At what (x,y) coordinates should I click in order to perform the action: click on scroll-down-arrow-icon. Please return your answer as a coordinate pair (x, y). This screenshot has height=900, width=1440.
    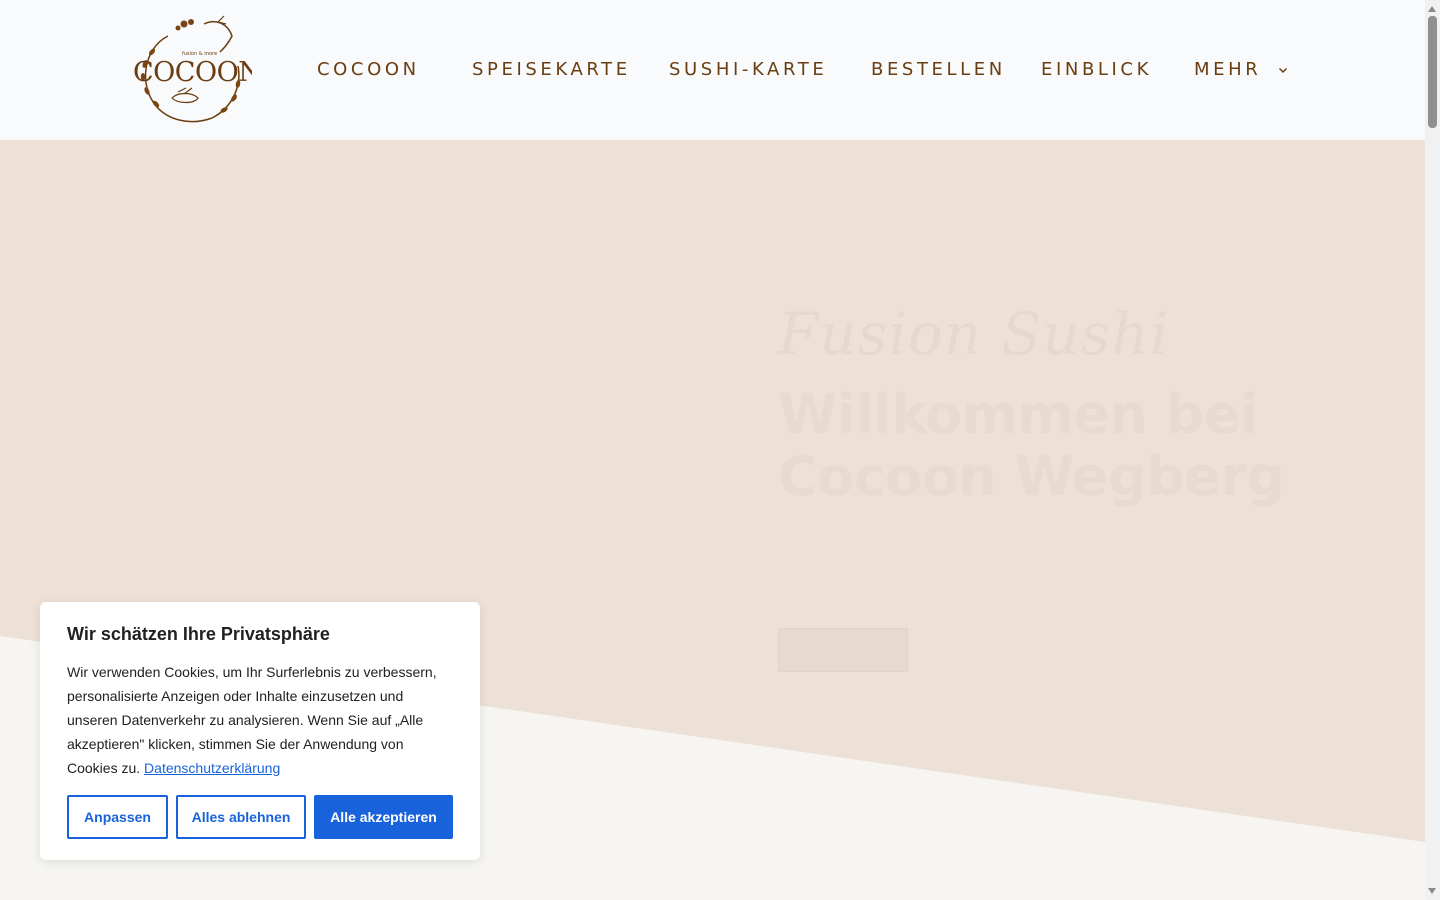
    Looking at the image, I should click on (1432, 891).